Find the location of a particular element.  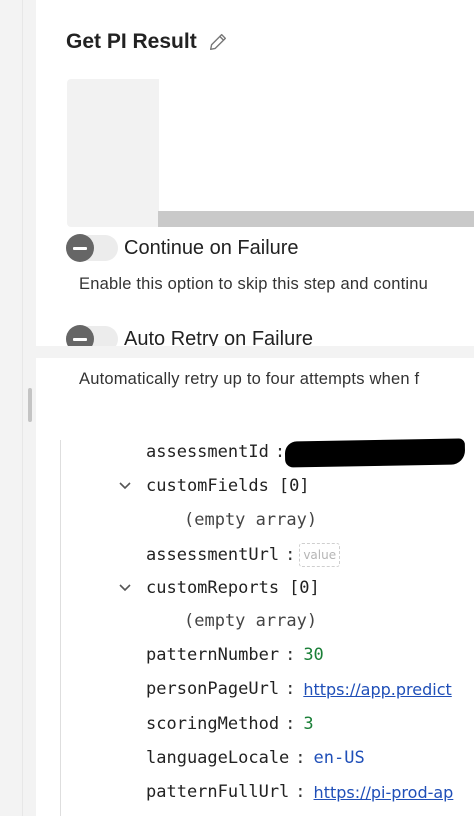

page-title: Get PI Result is located at coordinates (147, 42).